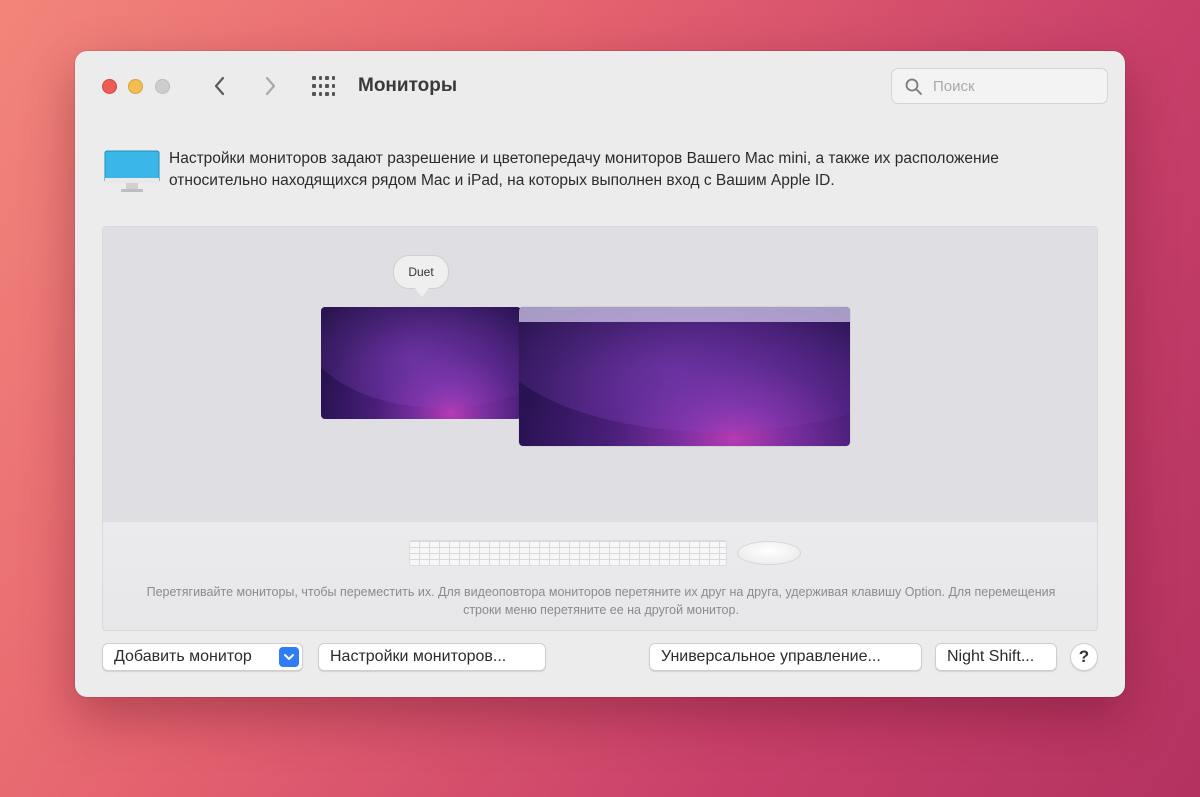  What do you see at coordinates (954, 86) in the screenshot?
I see `search-placeholder: Поиск` at bounding box center [954, 86].